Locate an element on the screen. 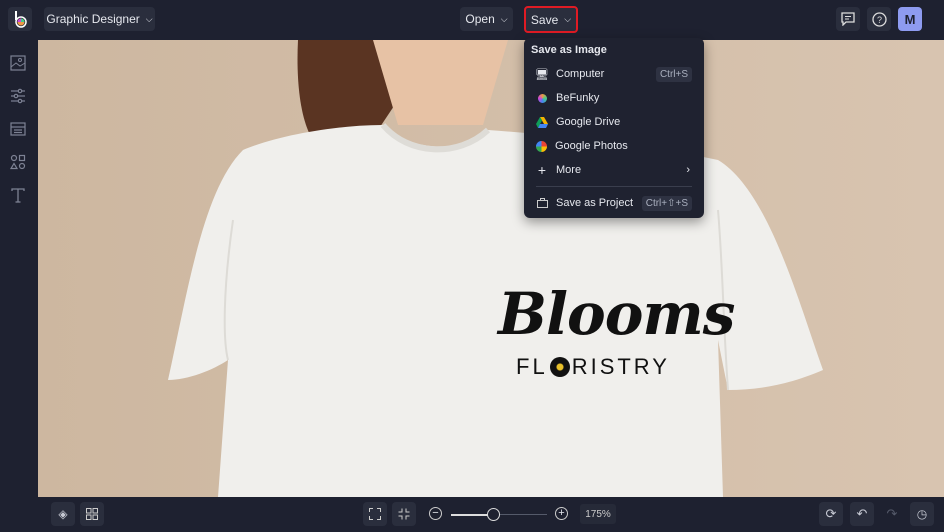 Image resolution: width=944 pixels, height=532 pixels. save-to-google-drive: Google Drive is located at coordinates (614, 122).